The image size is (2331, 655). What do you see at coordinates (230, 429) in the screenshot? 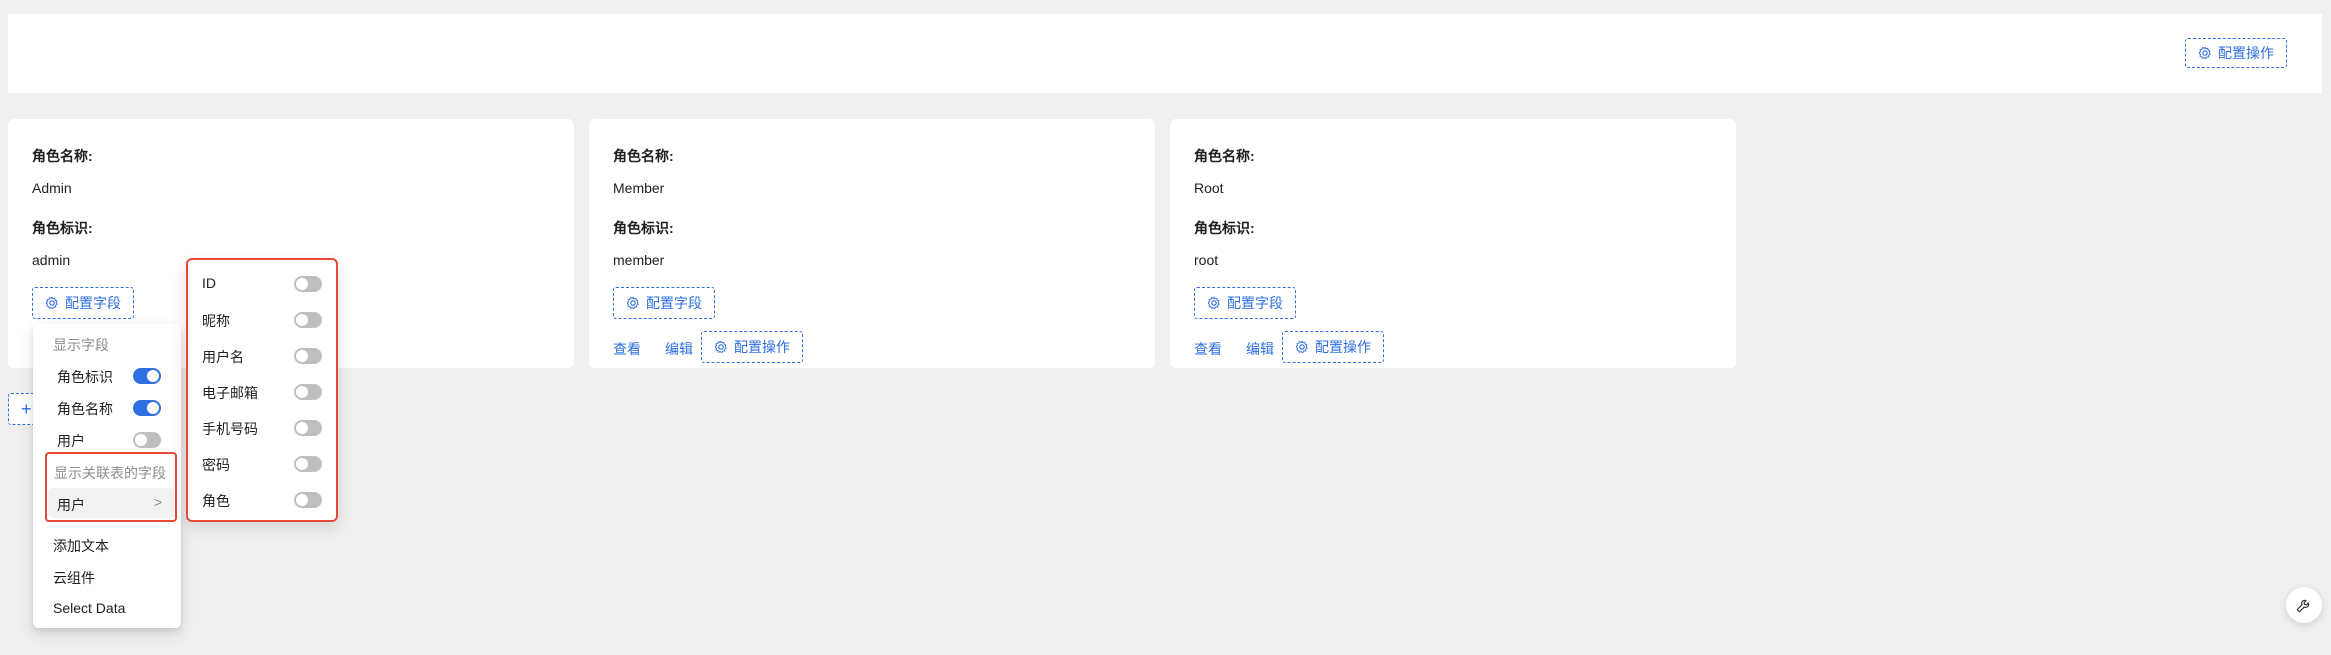
I see `submenu-item-phone: 手机号码` at bounding box center [230, 429].